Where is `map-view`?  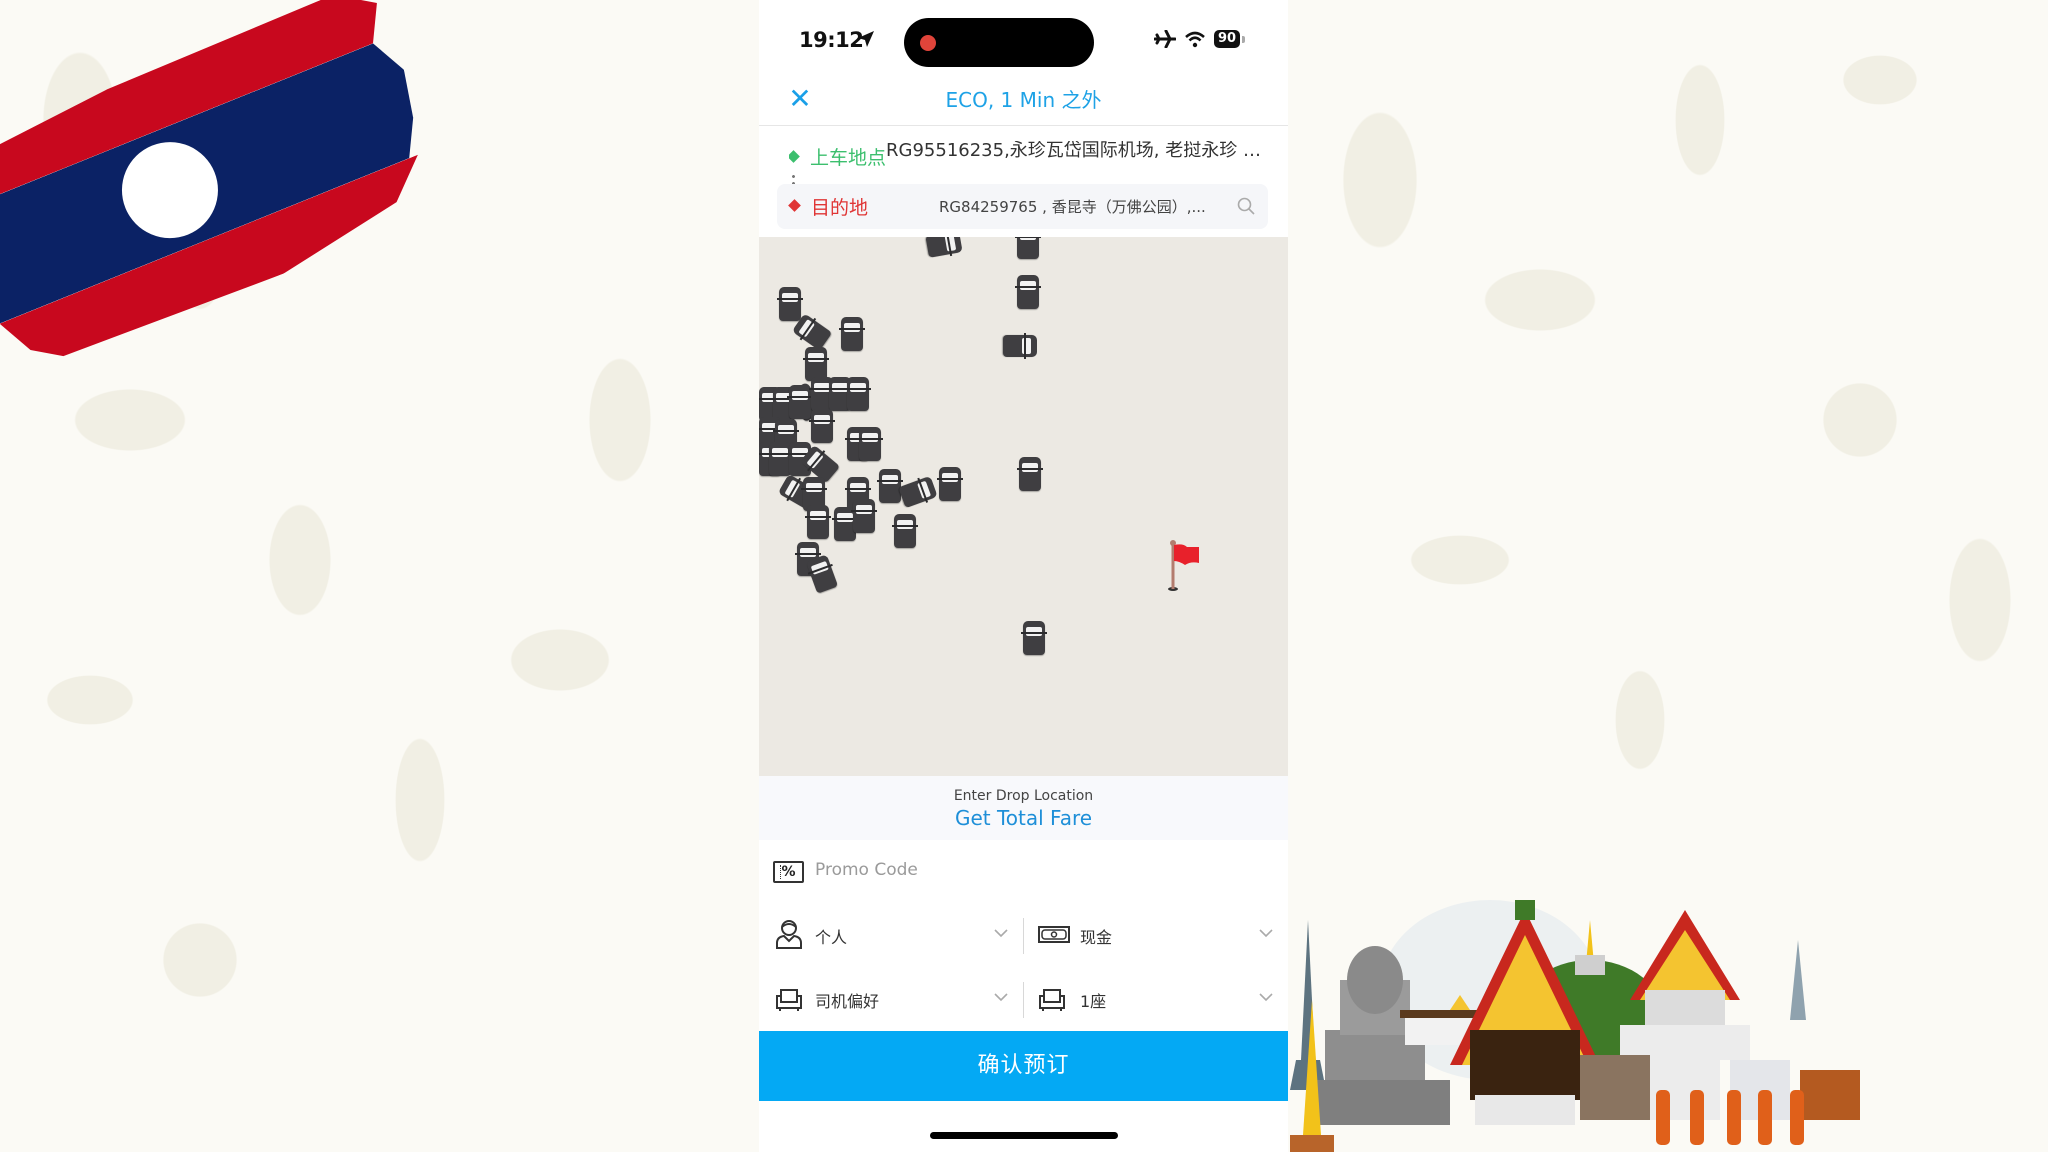
map-view is located at coordinates (1023, 506).